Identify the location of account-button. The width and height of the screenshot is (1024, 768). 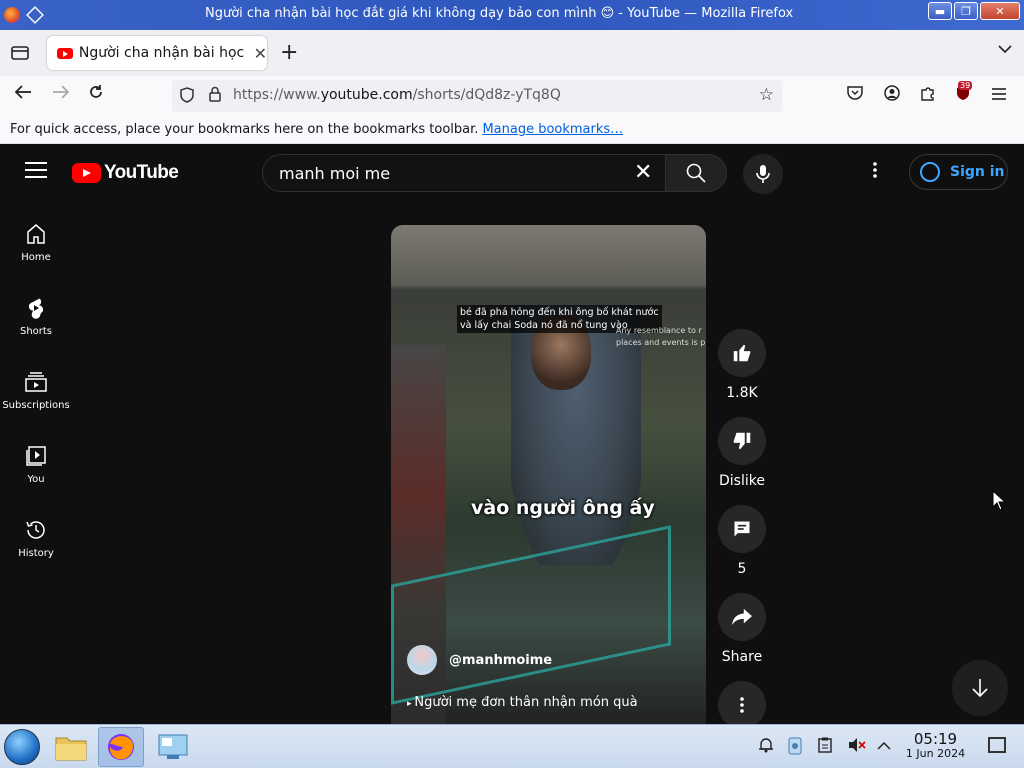
(892, 95).